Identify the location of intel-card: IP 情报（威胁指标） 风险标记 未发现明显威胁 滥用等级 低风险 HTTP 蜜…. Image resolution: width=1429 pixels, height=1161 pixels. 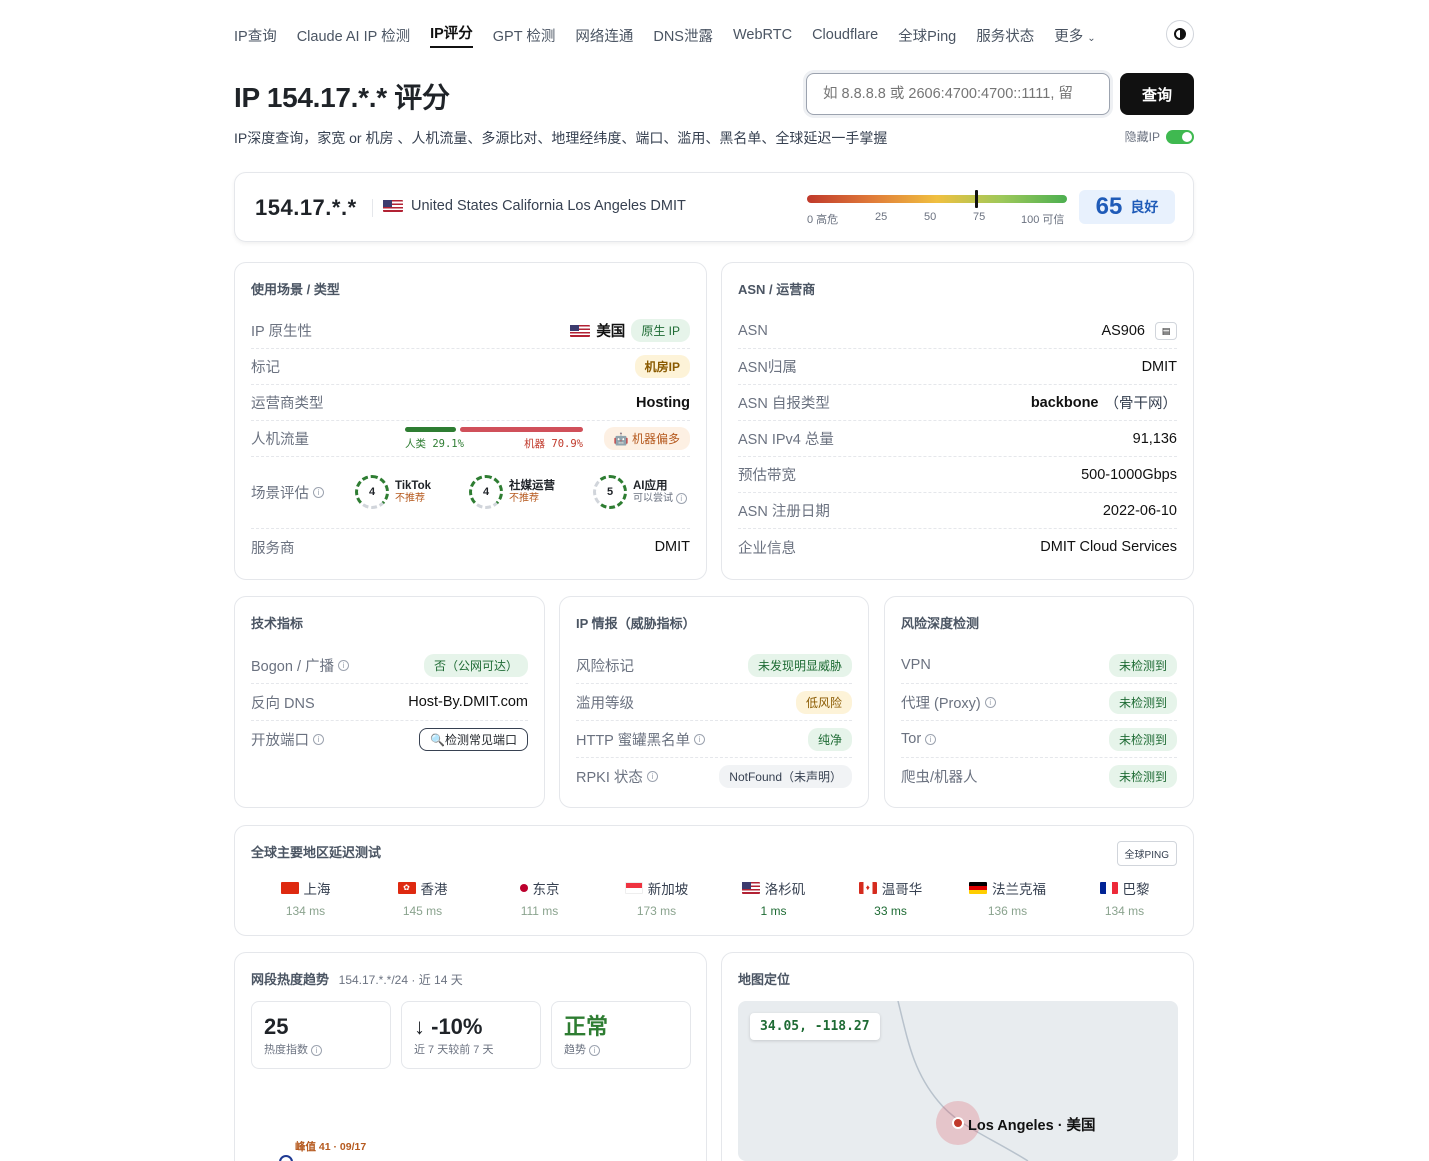
(714, 702).